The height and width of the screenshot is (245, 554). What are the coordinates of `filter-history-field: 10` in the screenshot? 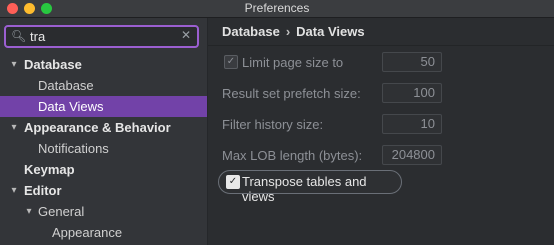 It's located at (412, 124).